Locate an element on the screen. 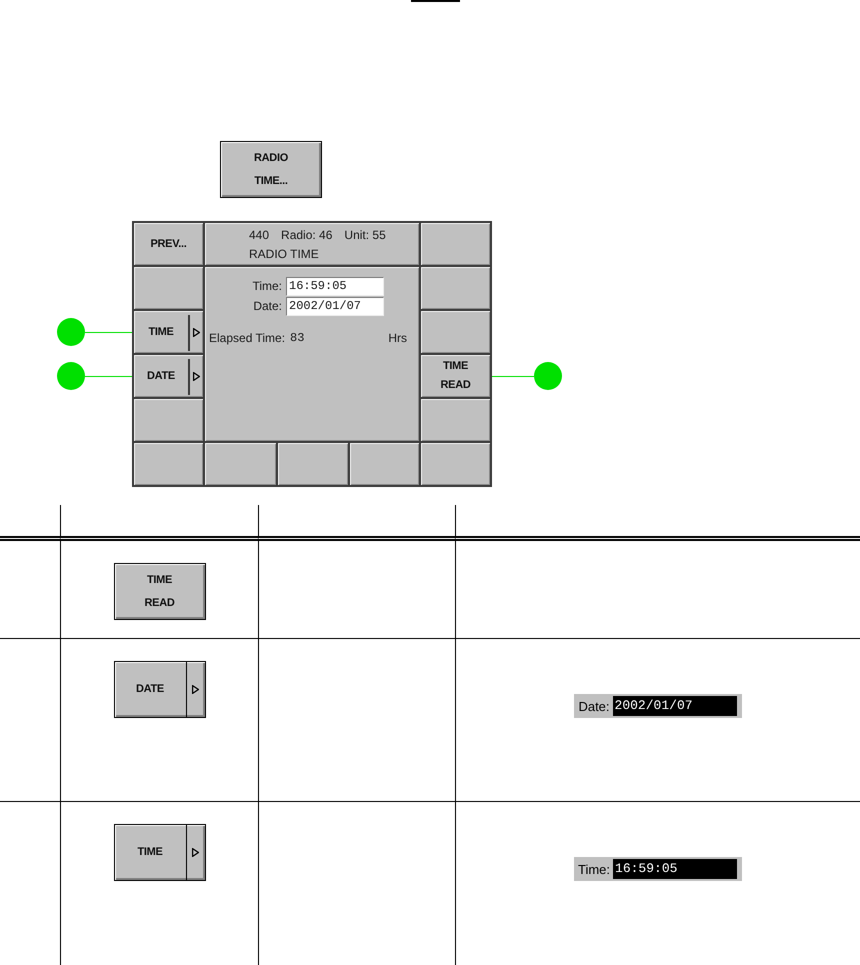 This screenshot has height=965, width=860. status-text: 440 is located at coordinates (259, 235).